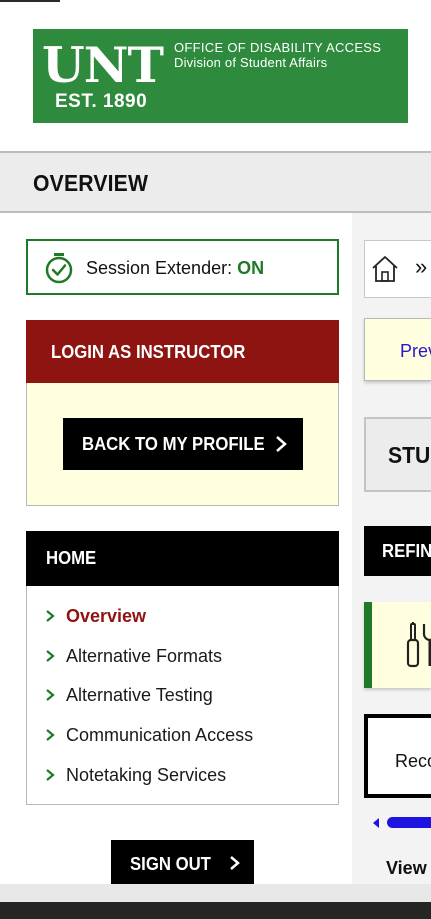 The height and width of the screenshot is (919, 431). Describe the element at coordinates (406, 551) in the screenshot. I see `refine-title: REFIN` at that location.